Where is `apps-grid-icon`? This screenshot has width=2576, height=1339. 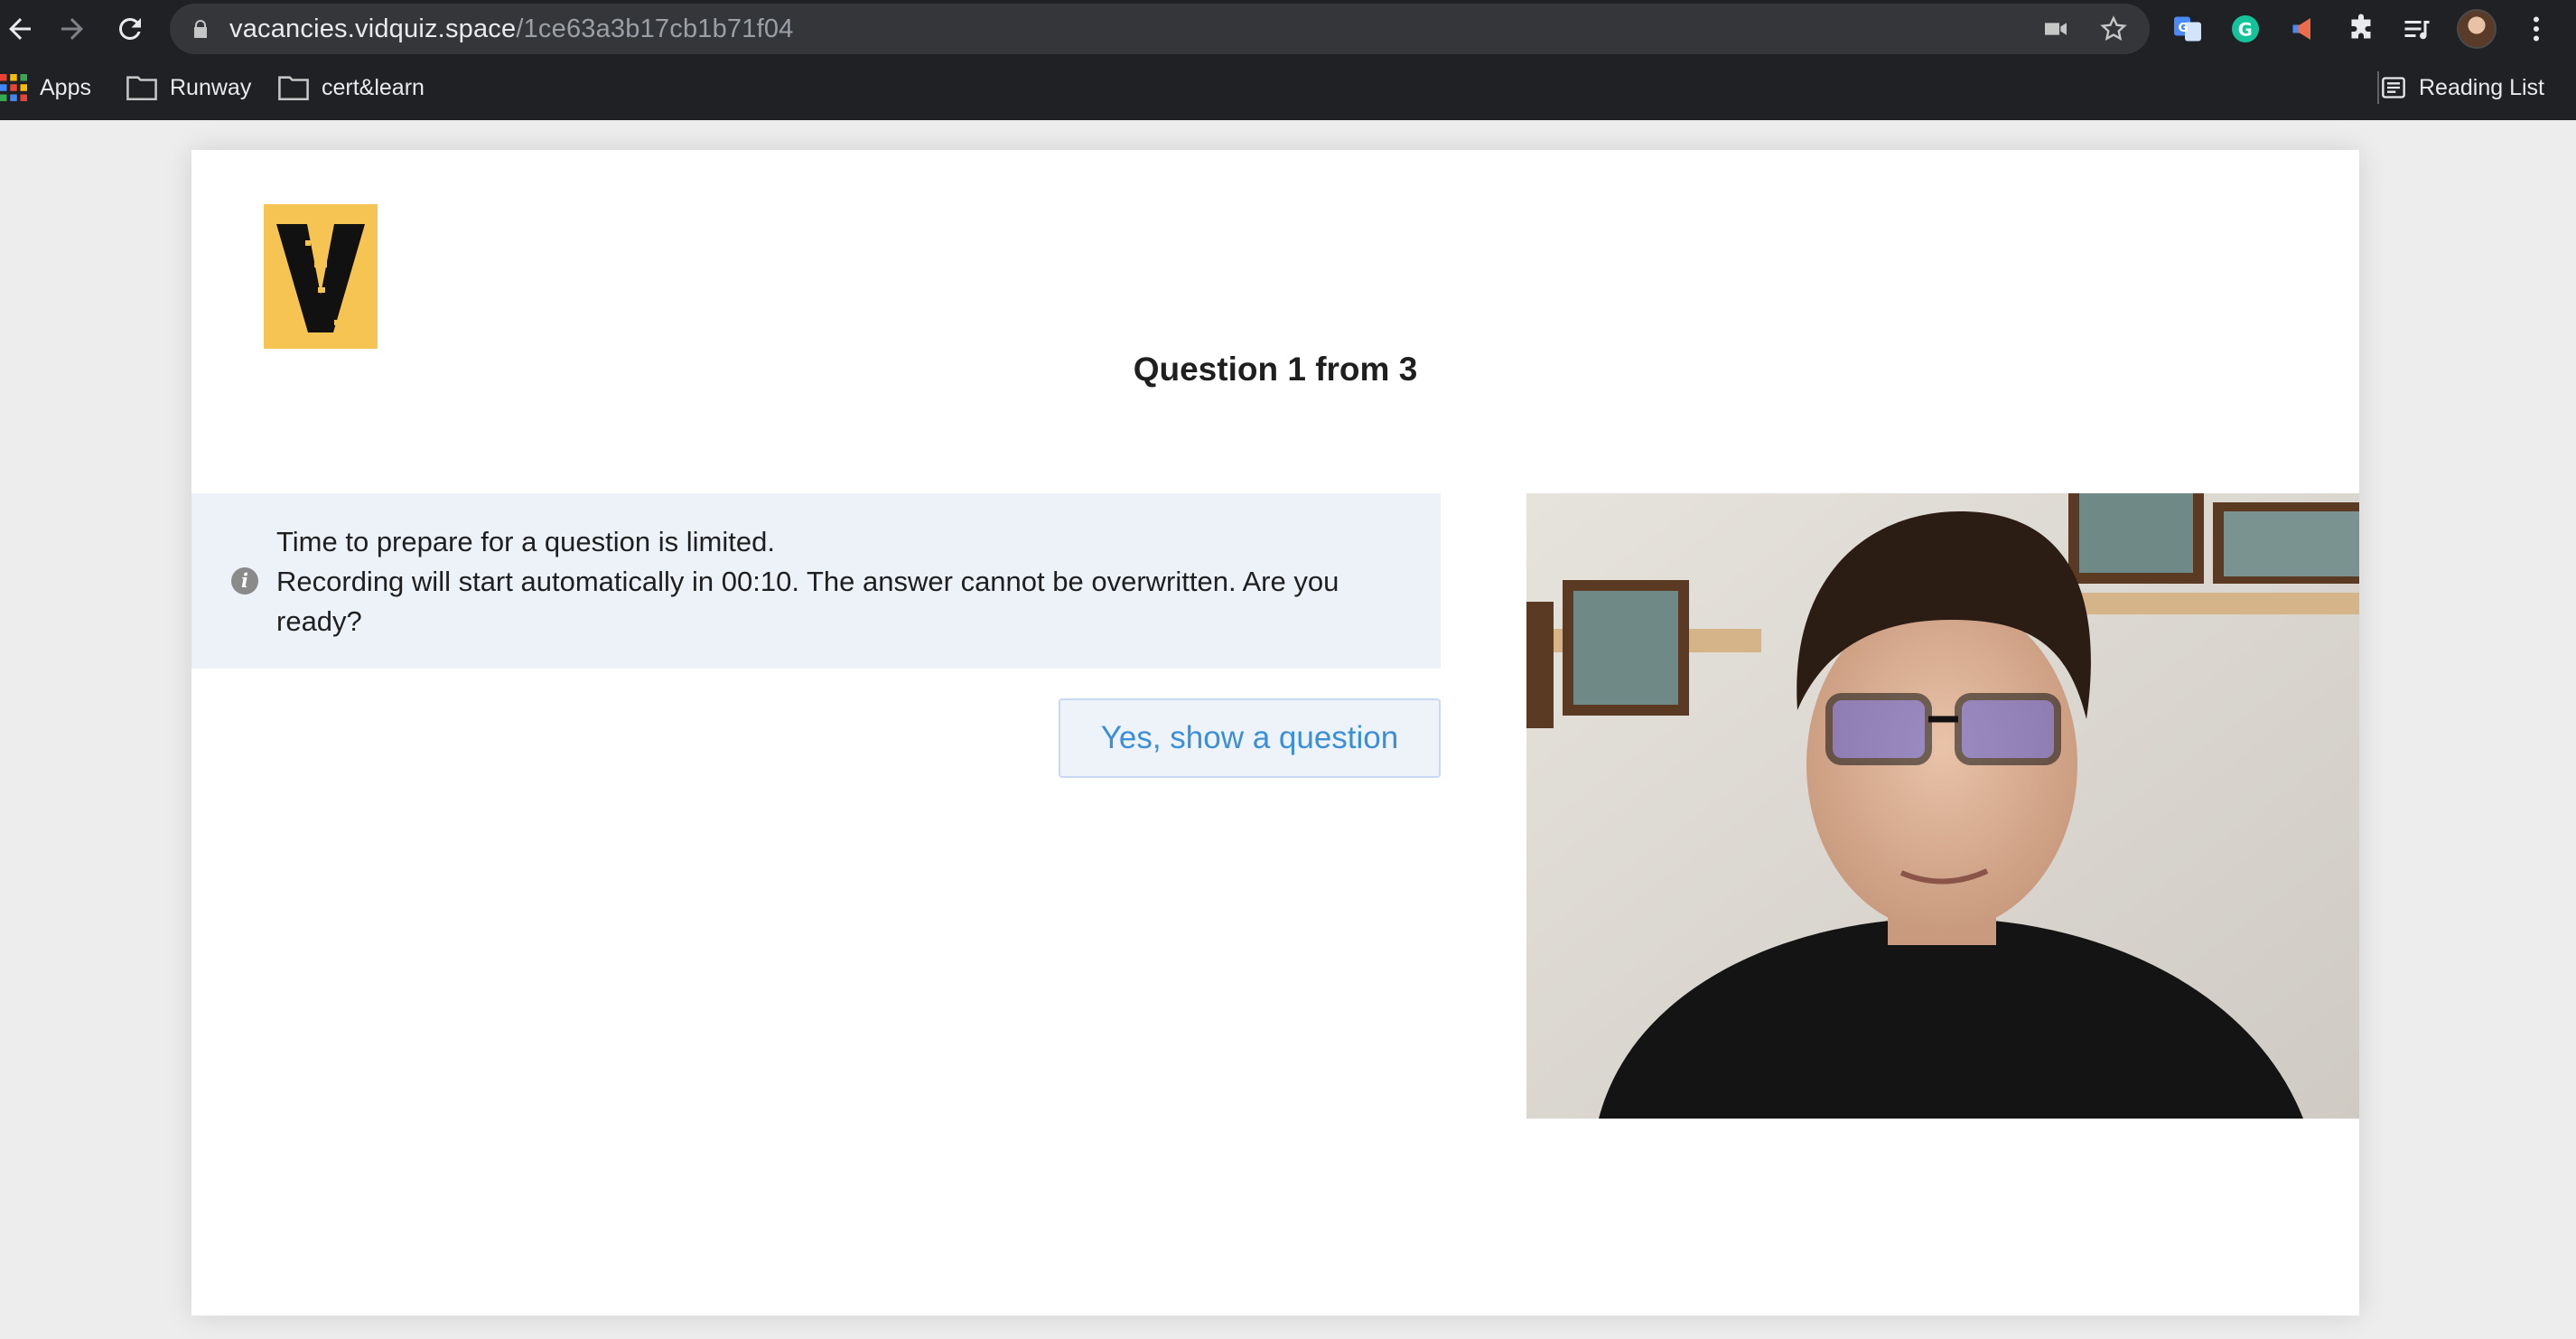 apps-grid-icon is located at coordinates (14, 87).